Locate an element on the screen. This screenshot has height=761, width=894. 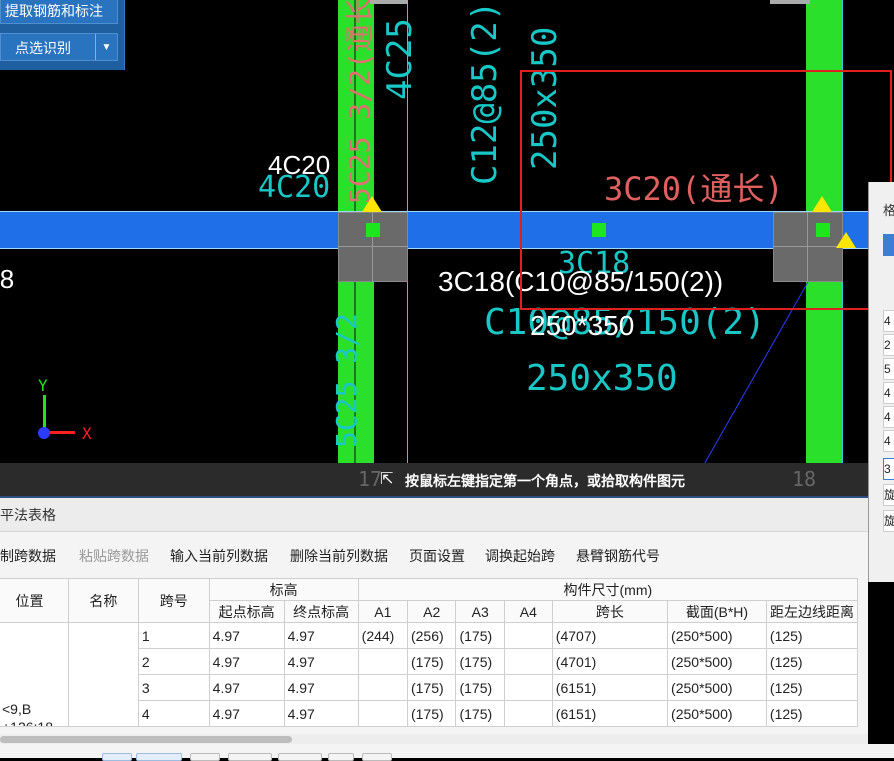
delete-column-button: 删除当前列数据 is located at coordinates (339, 556).